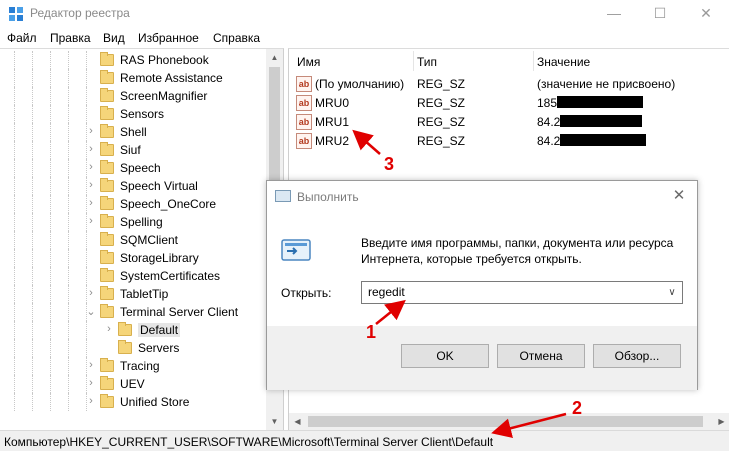  Describe the element at coordinates (16, 14) in the screenshot. I see `registry-editor-icon` at that location.